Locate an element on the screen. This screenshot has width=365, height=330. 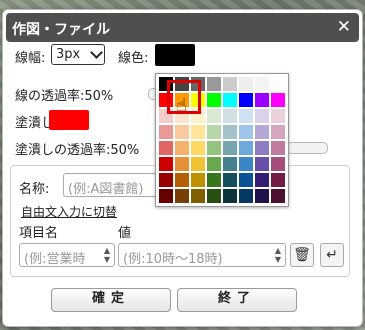
line-color-swatch is located at coordinates (175, 55).